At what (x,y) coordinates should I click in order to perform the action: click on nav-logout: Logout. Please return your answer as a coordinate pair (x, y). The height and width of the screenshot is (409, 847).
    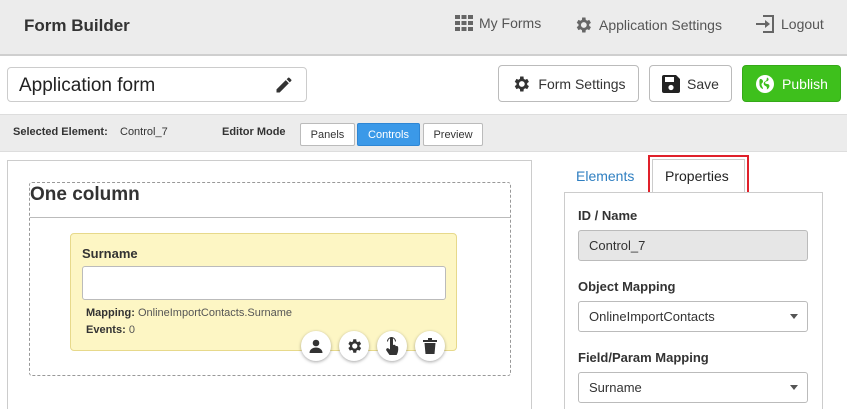
    Looking at the image, I should click on (789, 24).